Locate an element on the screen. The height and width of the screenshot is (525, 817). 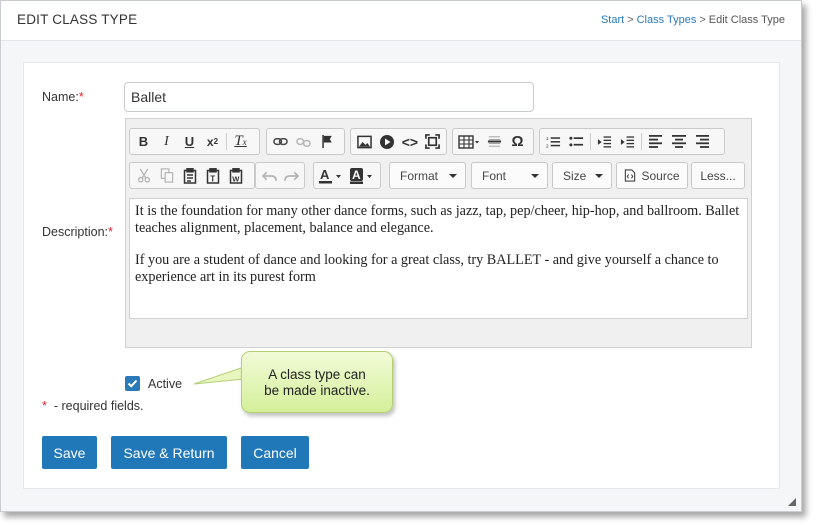
special-character-icon: Ω is located at coordinates (517, 141).